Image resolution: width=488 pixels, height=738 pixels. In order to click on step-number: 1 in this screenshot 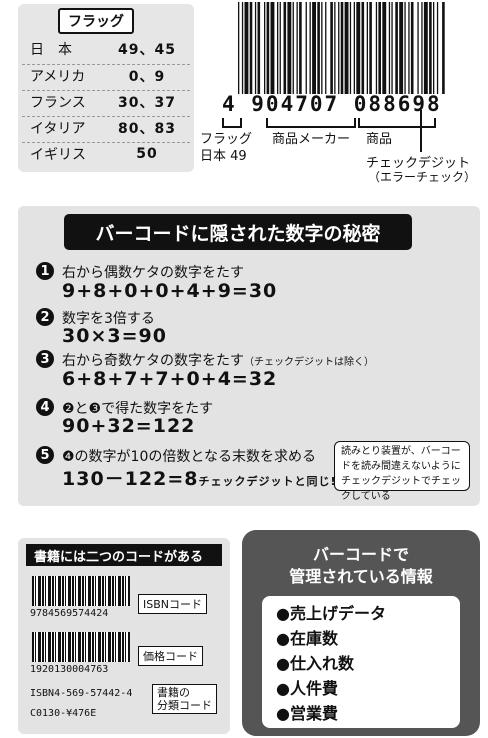, I will do `click(45, 271)`.